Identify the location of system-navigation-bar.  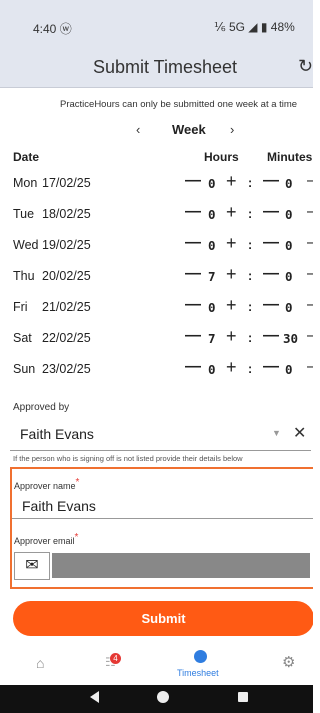
(156, 699).